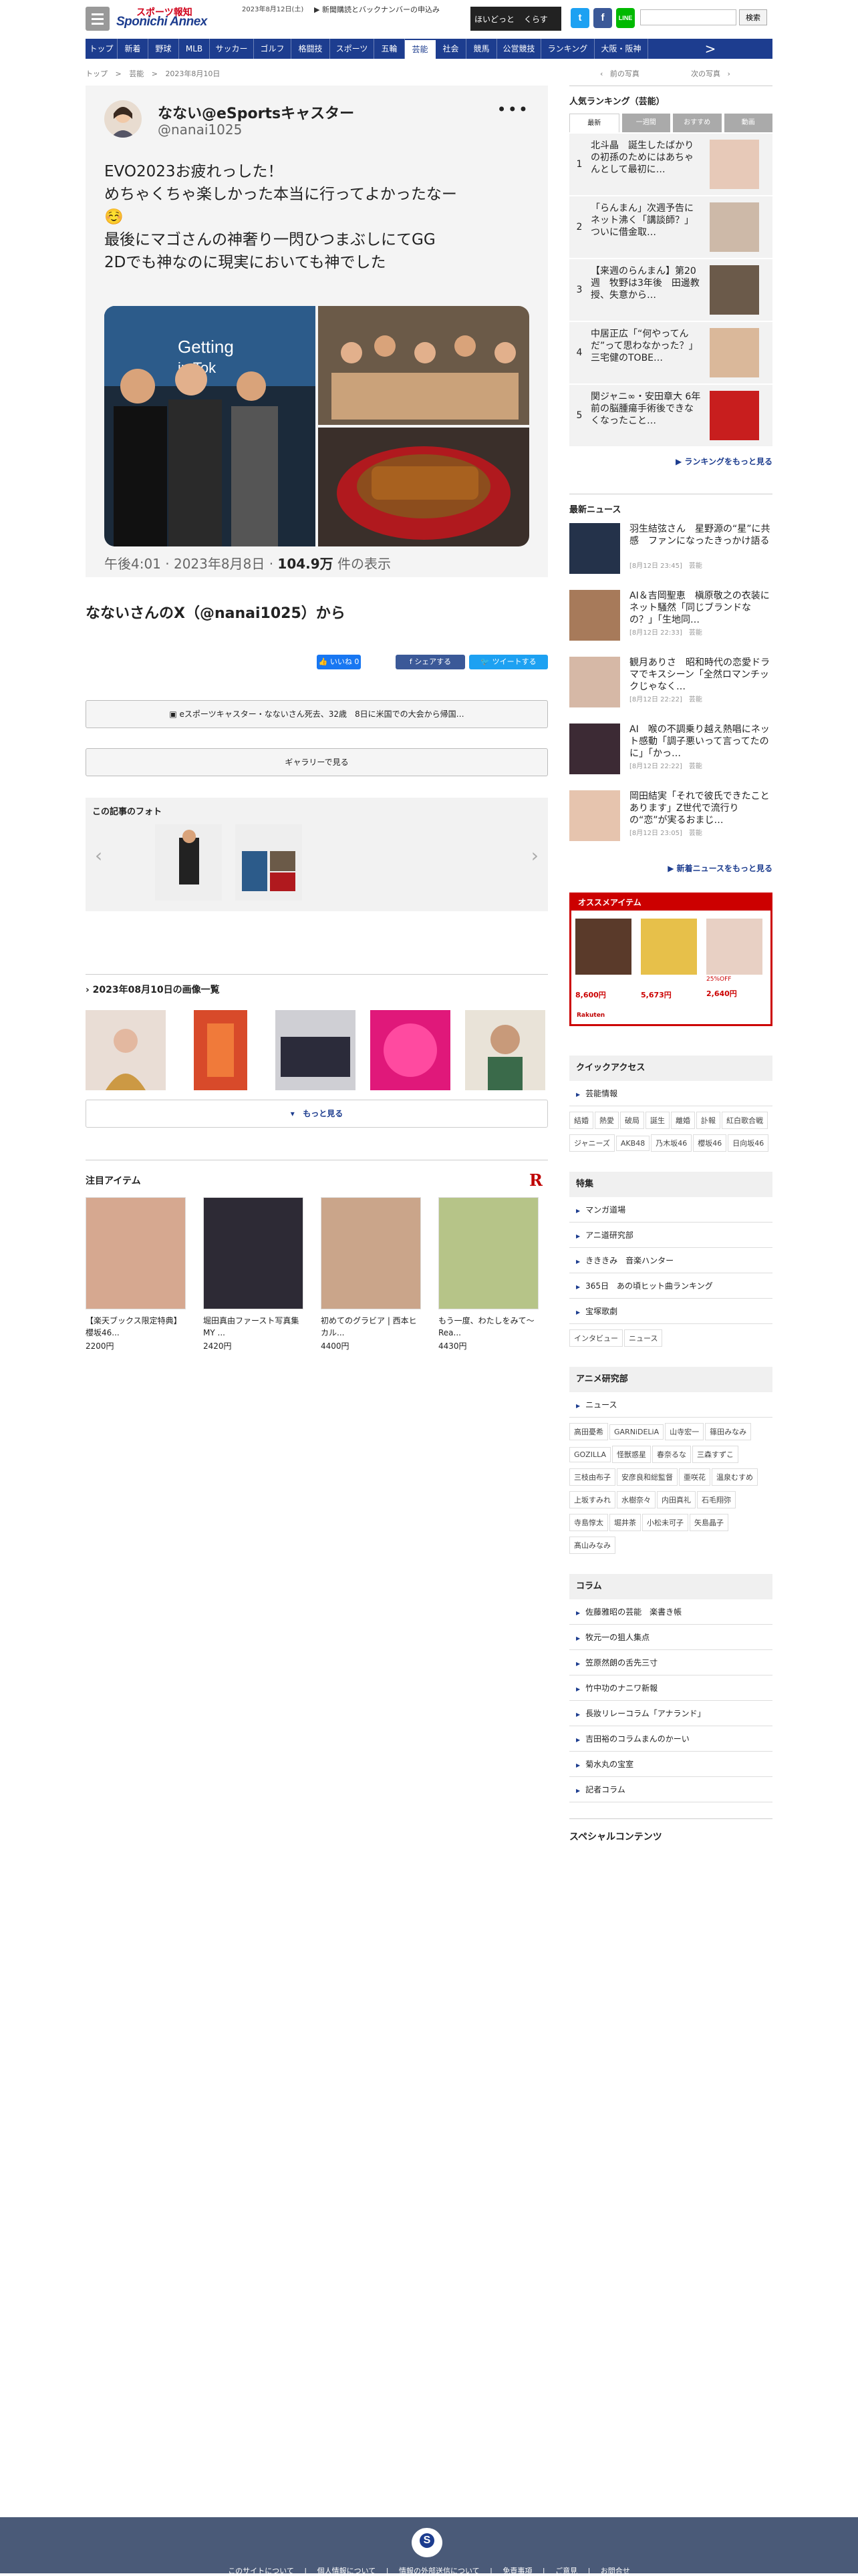  I want to click on footer-logo: S, so click(427, 2542).